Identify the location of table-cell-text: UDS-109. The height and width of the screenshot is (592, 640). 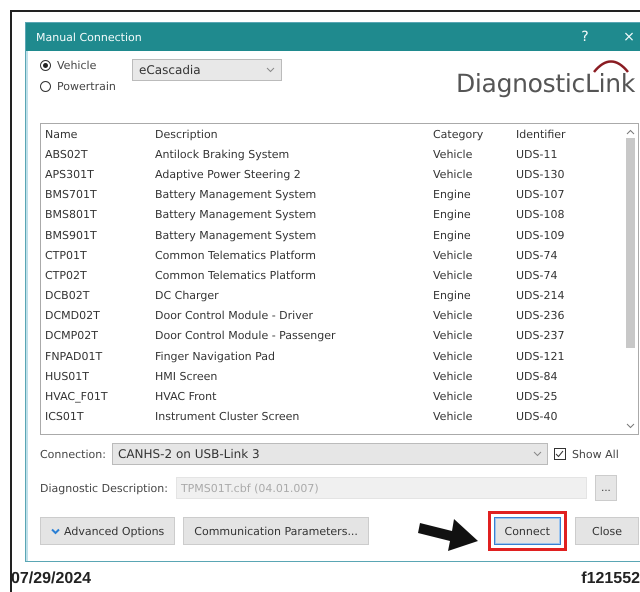
(541, 235).